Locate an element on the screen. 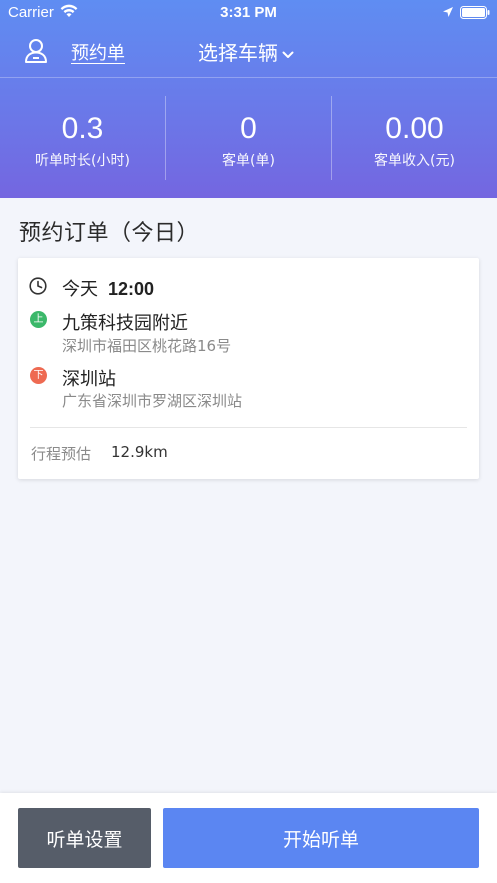  dropoff-badge: 下 is located at coordinates (38, 375).